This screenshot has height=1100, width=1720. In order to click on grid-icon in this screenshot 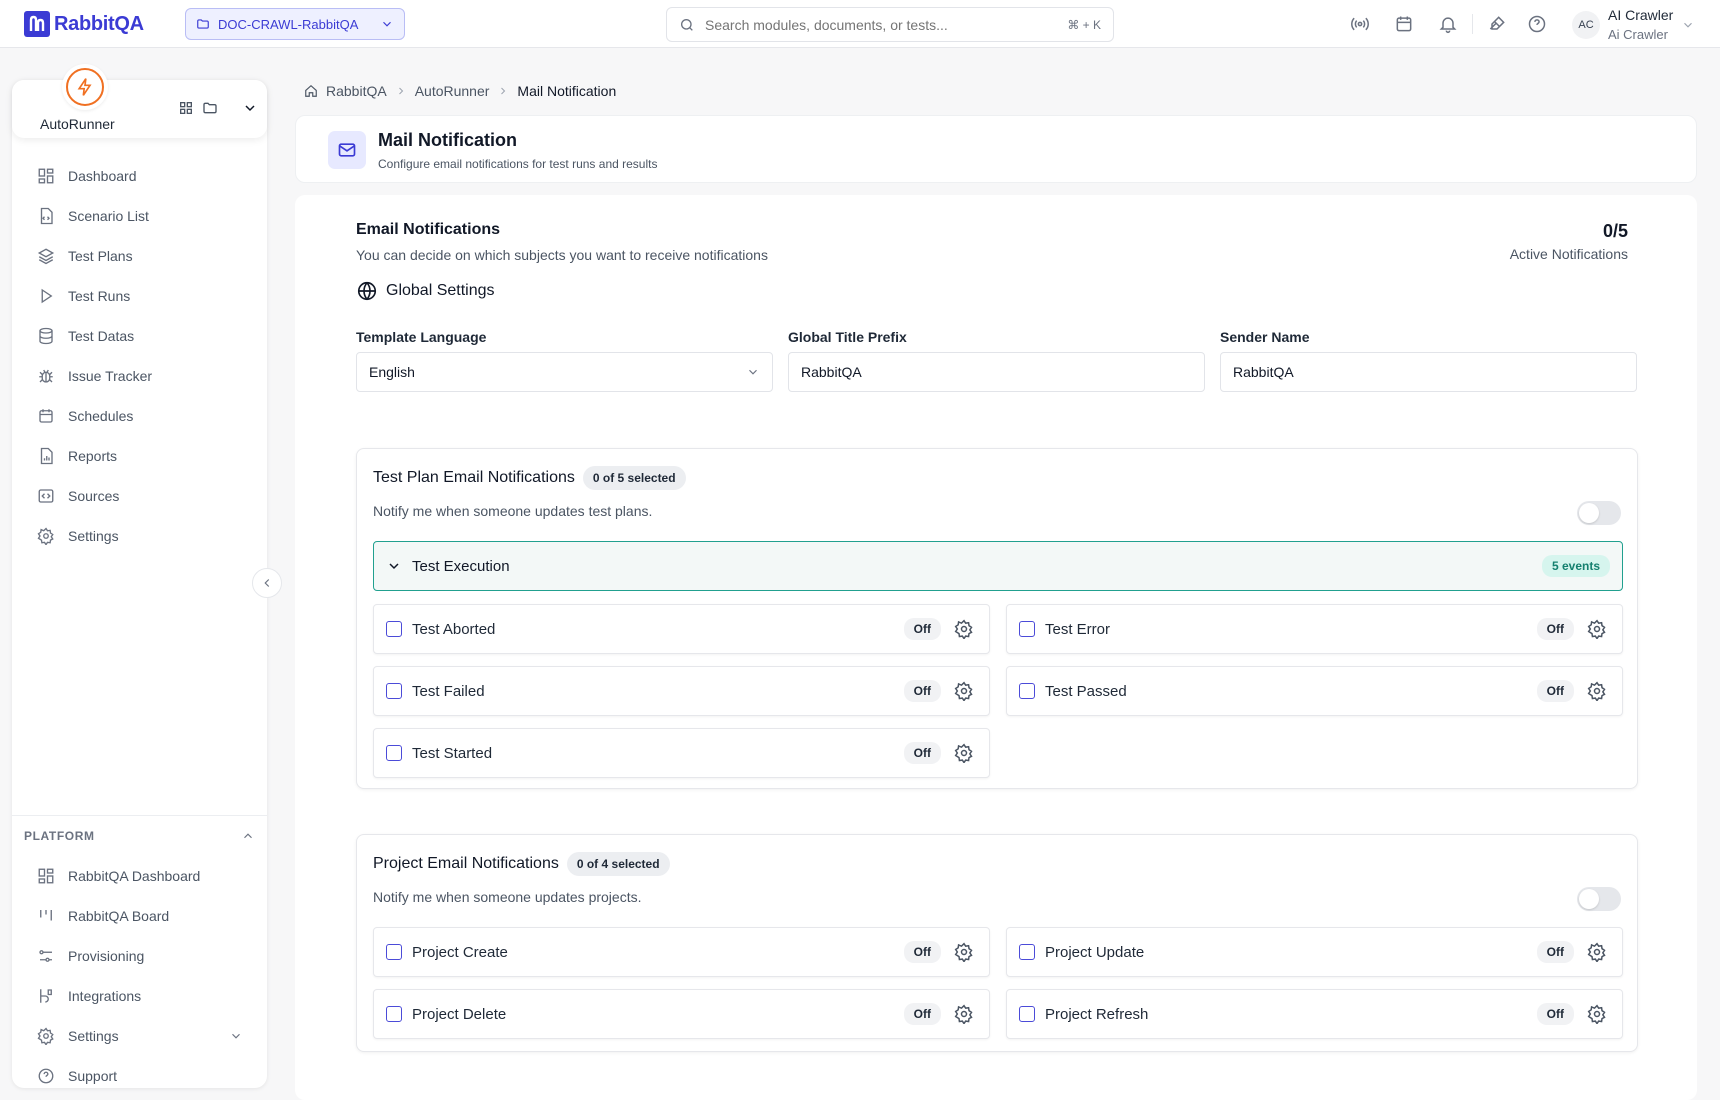, I will do `click(186, 108)`.